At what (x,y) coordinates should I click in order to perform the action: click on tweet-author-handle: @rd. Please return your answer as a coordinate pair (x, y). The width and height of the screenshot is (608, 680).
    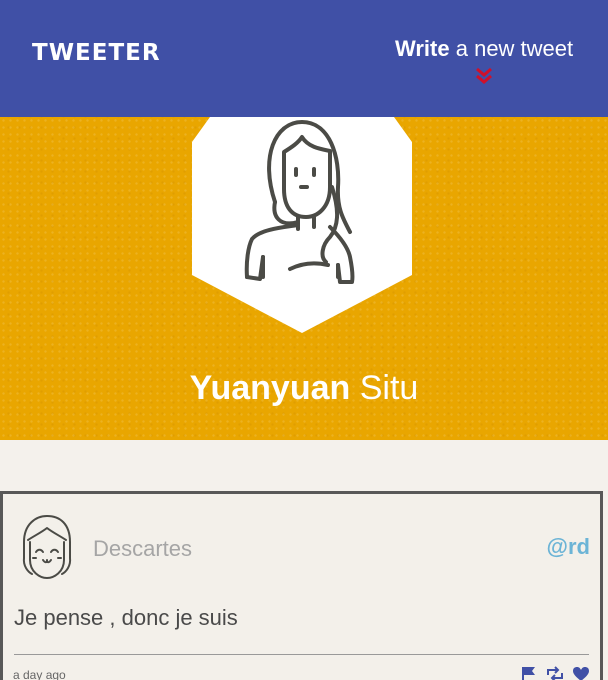
    Looking at the image, I should click on (568, 547).